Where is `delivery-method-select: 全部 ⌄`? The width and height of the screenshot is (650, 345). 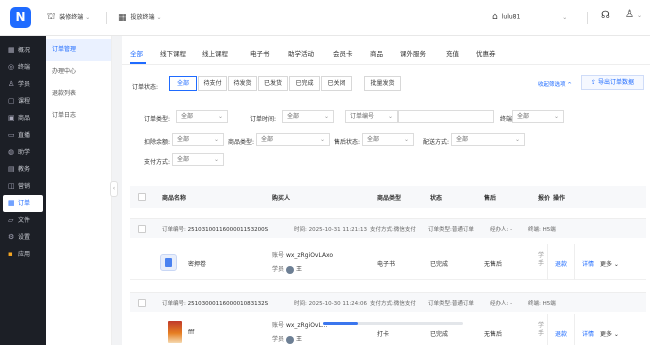 delivery-method-select: 全部 ⌄ is located at coordinates (488, 139).